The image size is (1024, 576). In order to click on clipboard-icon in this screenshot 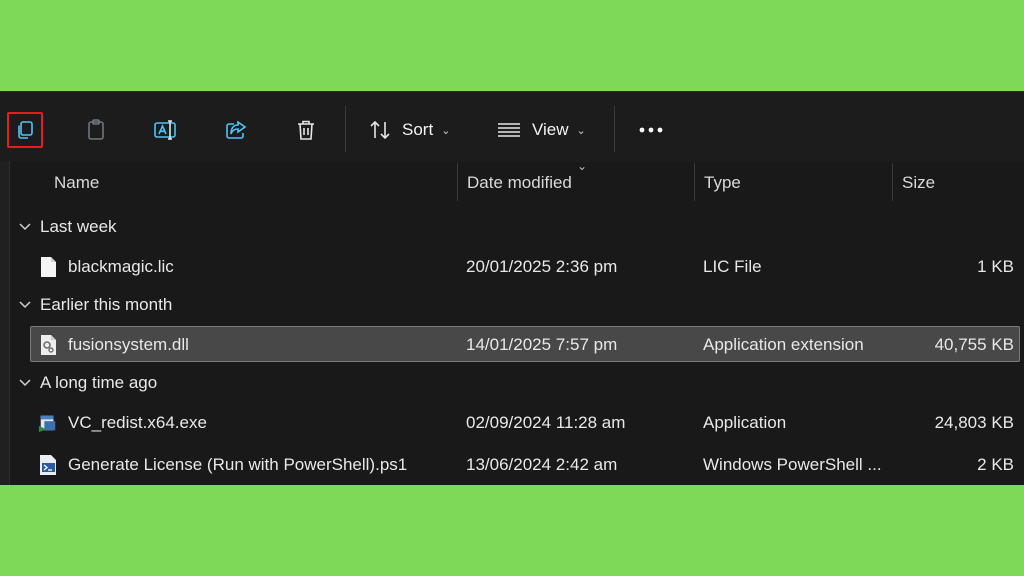, I will do `click(96, 129)`.